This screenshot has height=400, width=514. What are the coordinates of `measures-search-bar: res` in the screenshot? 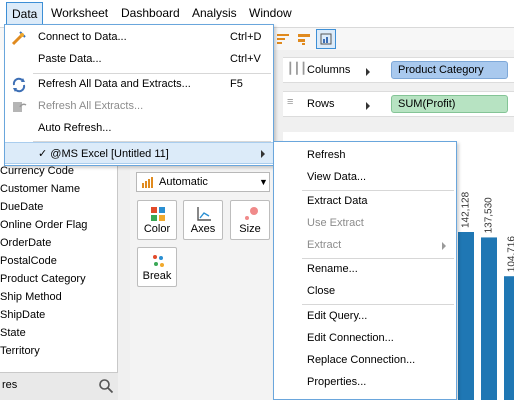 It's located at (59, 386).